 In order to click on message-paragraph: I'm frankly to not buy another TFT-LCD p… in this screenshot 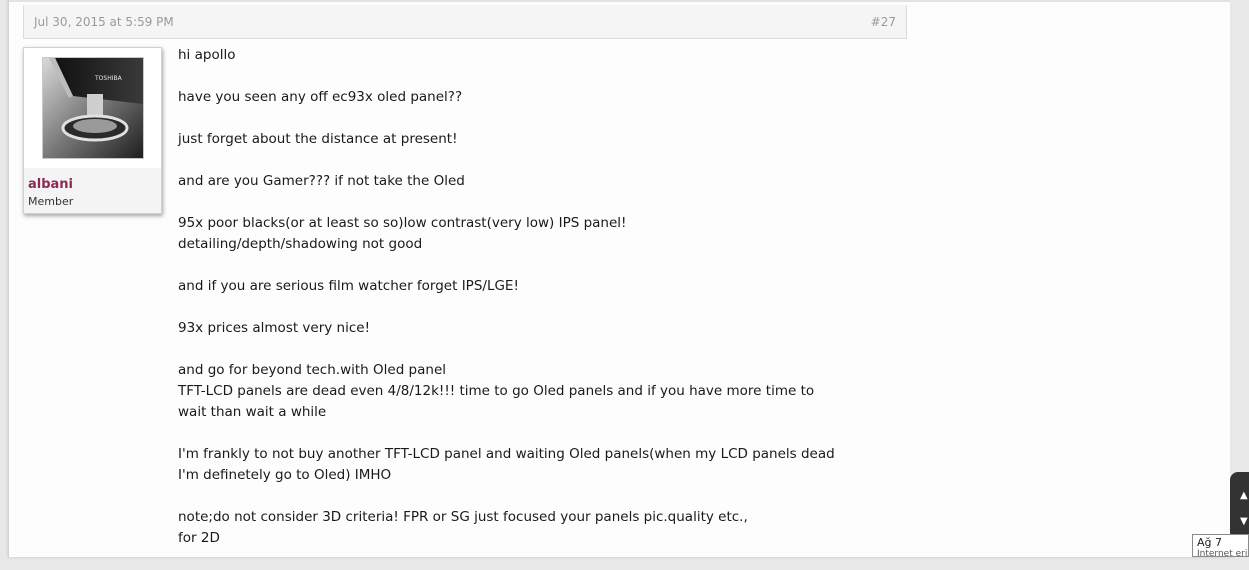, I will do `click(506, 464)`.